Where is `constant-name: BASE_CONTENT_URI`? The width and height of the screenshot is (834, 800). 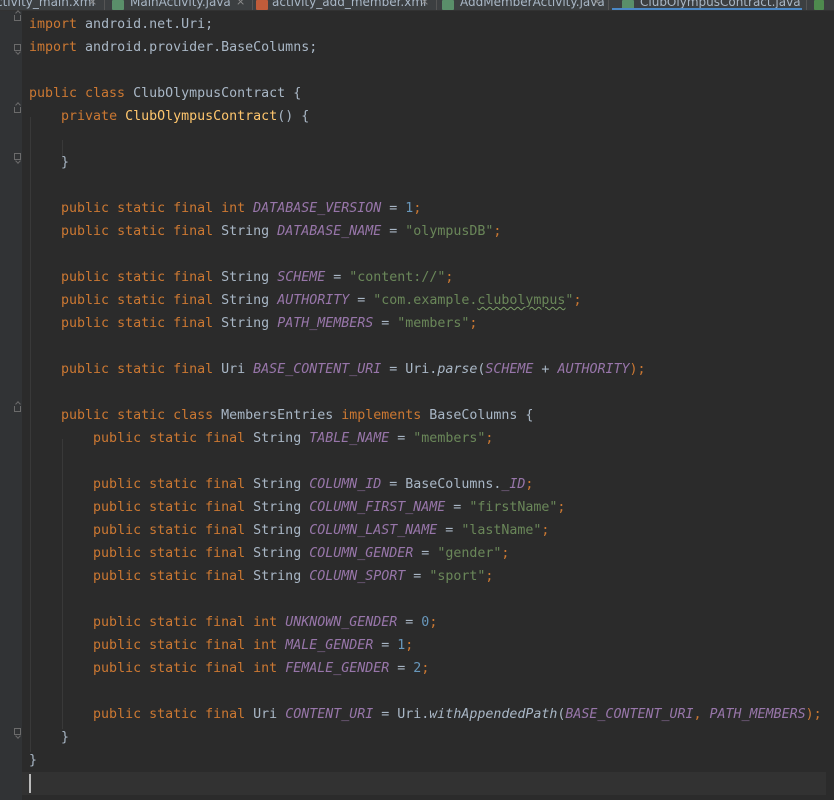 constant-name: BASE_CONTENT_URI is located at coordinates (317, 369).